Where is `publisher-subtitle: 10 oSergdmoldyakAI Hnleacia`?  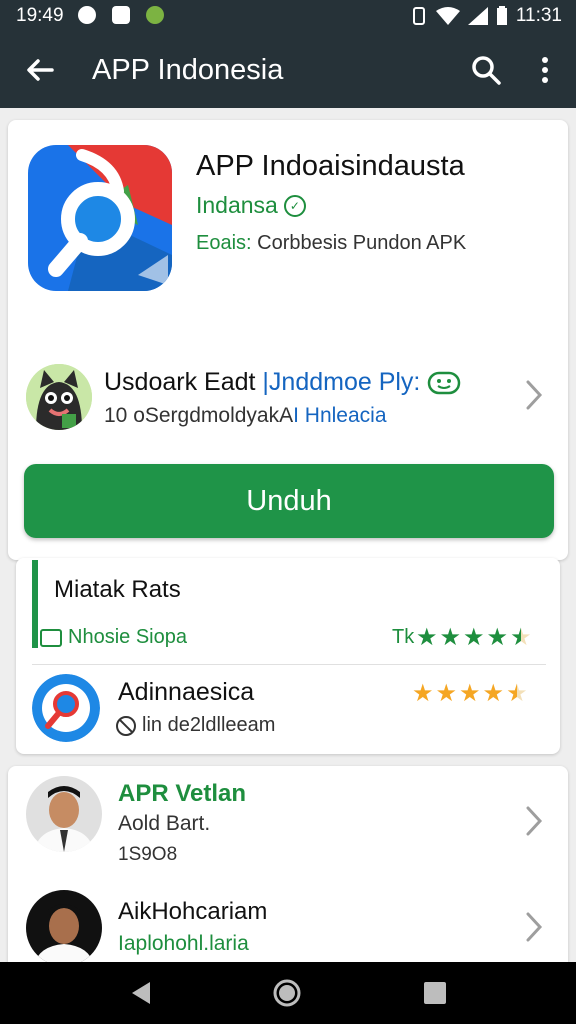
publisher-subtitle: 10 oSergdmoldyakAI Hnleacia is located at coordinates (245, 416).